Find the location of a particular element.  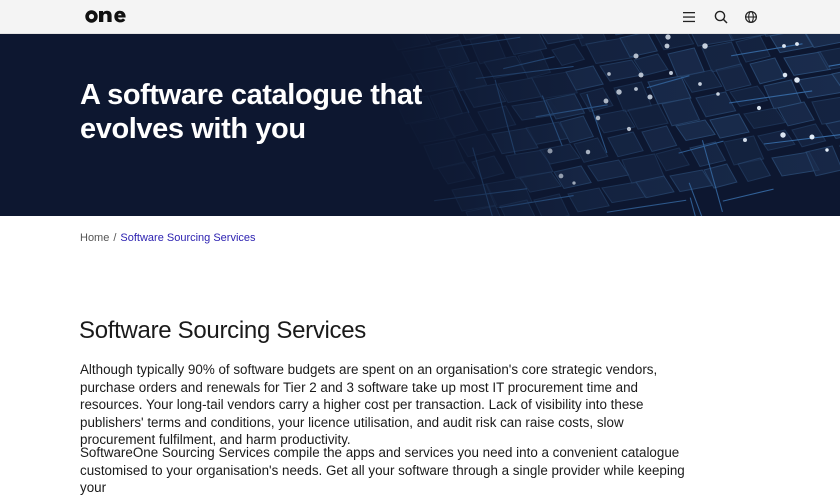

logo-mark is located at coordinates (105, 16).